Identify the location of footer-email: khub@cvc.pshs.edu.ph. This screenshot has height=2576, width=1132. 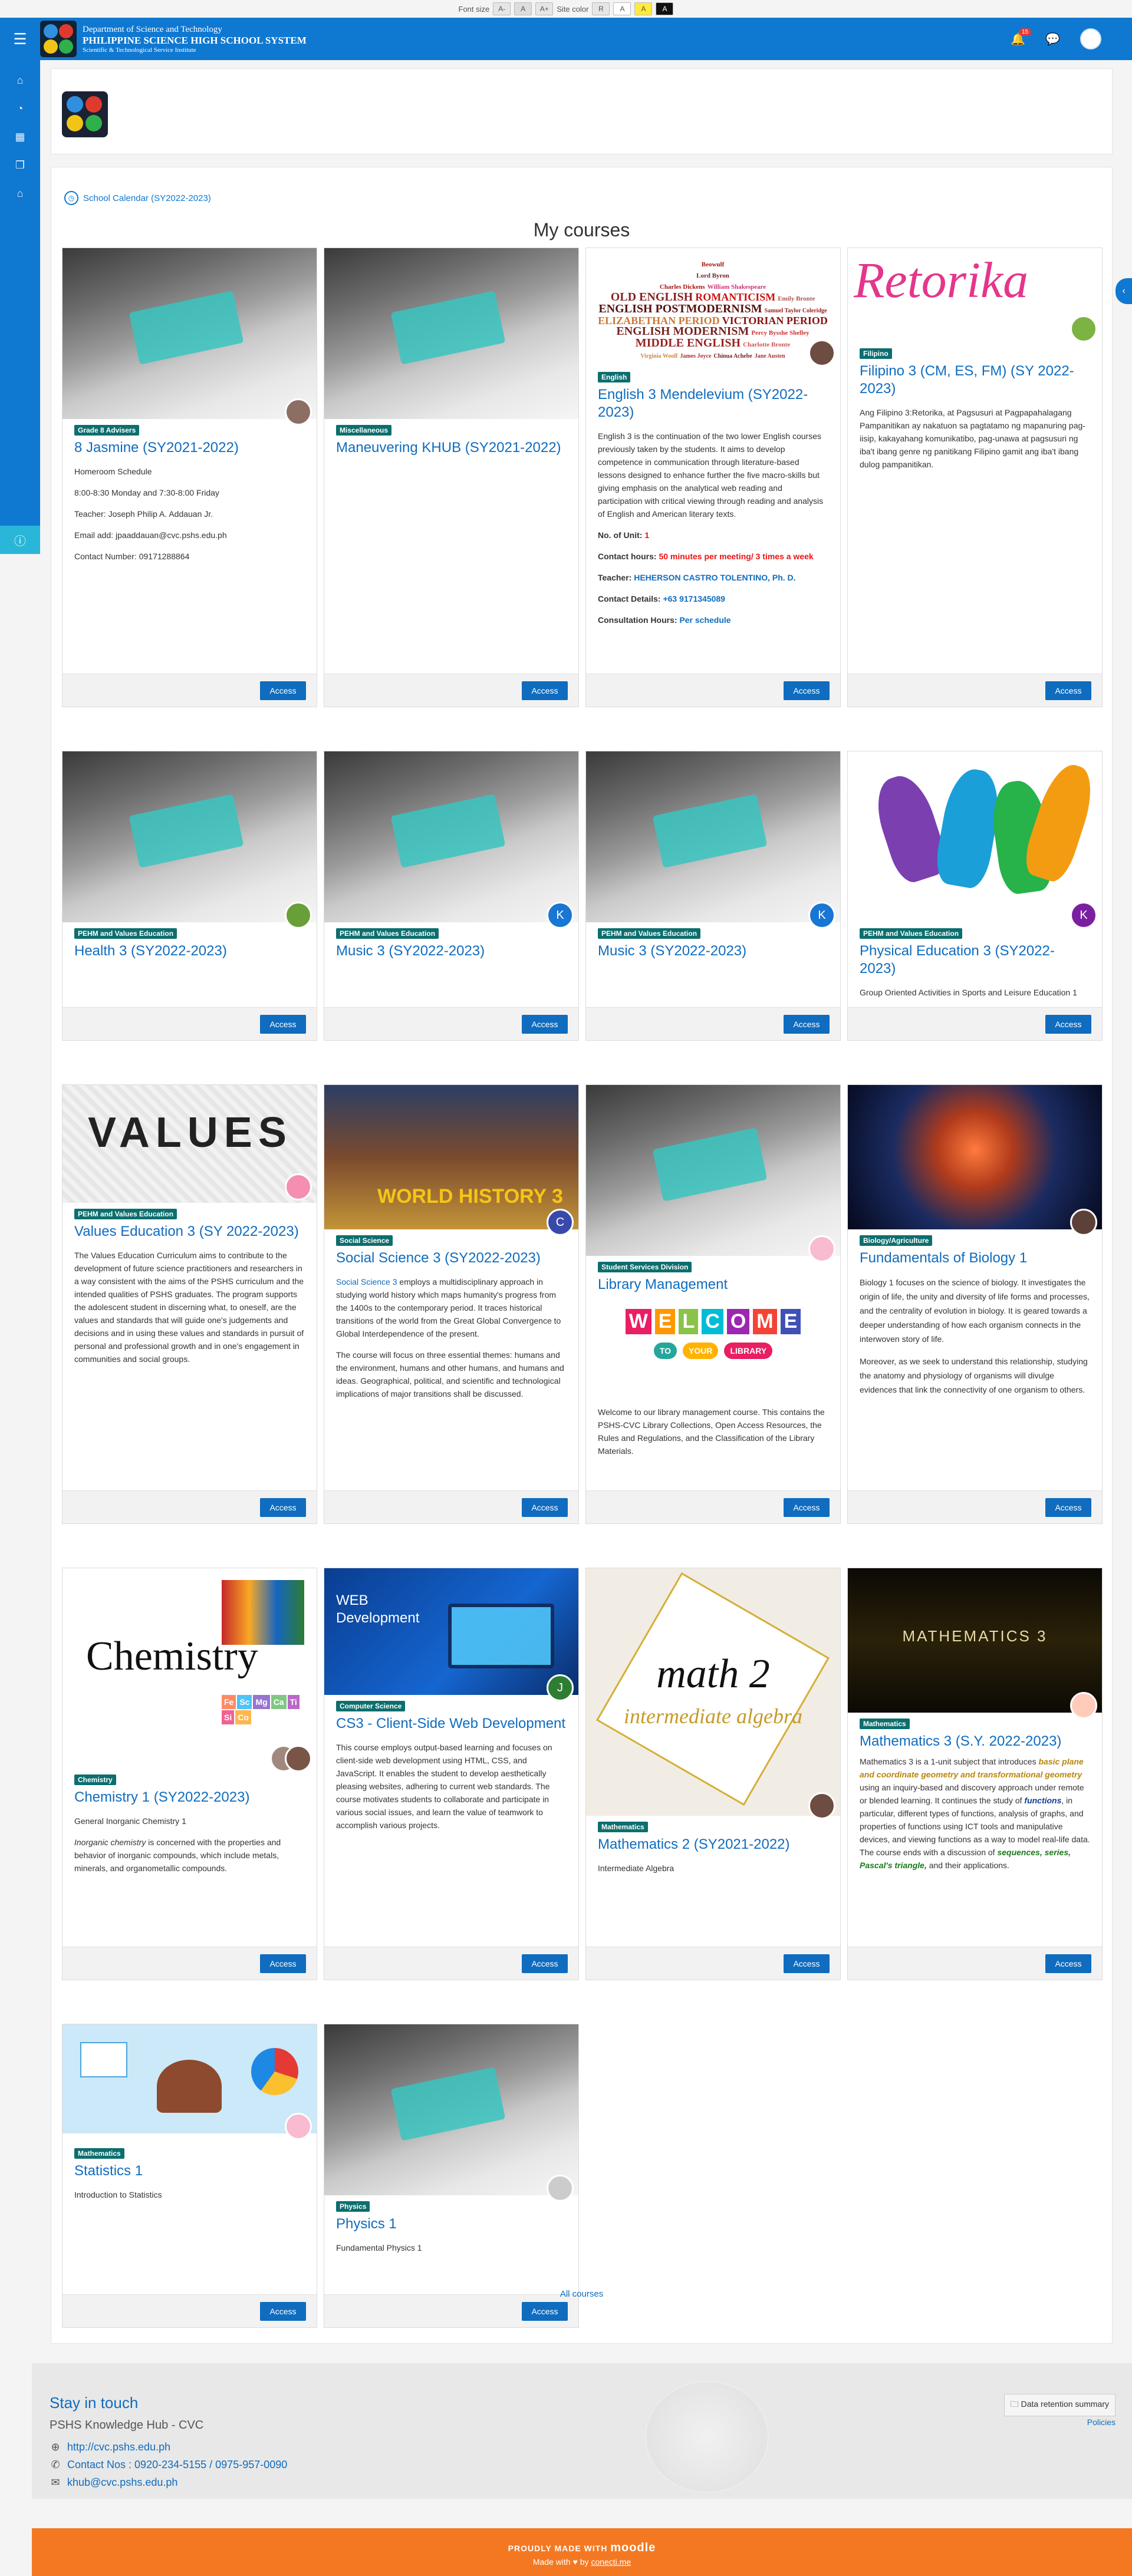
(122, 2483).